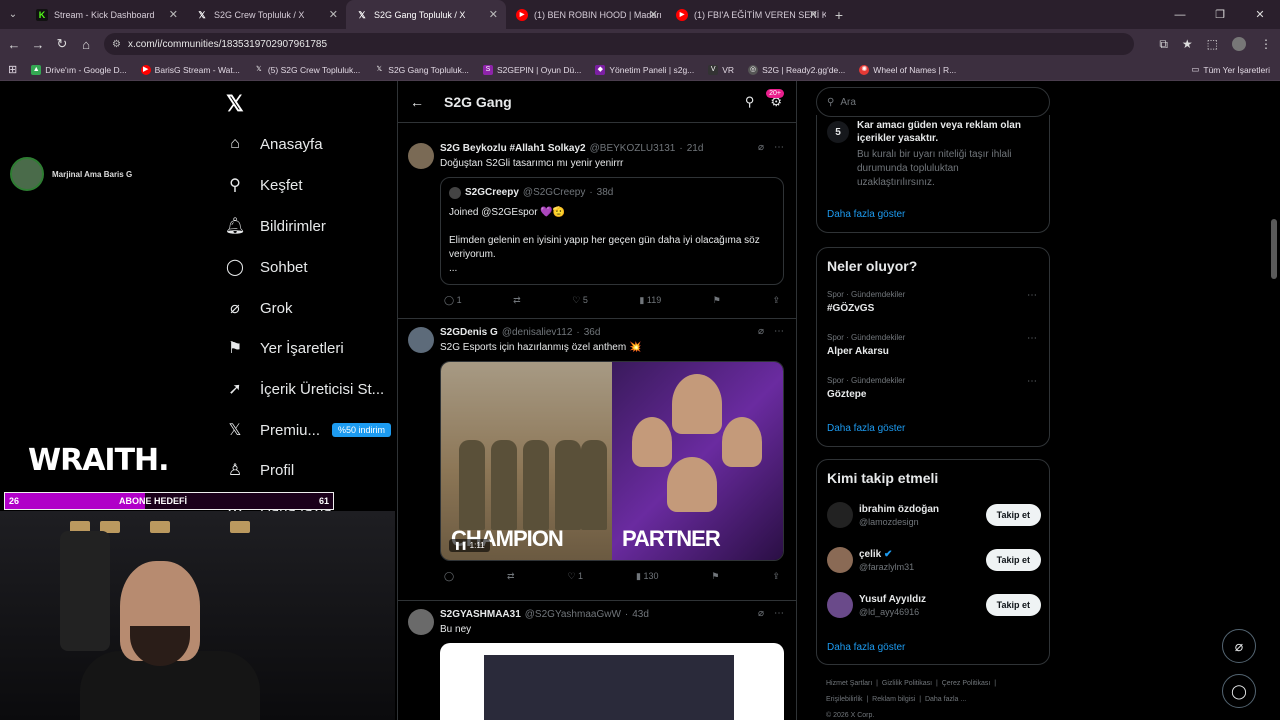 This screenshot has height=720, width=1280. What do you see at coordinates (586, 14) in the screenshot?
I see `browser-tab: ▶ (1) BEN ROBIN HOOD | Madarı ✕` at bounding box center [586, 14].